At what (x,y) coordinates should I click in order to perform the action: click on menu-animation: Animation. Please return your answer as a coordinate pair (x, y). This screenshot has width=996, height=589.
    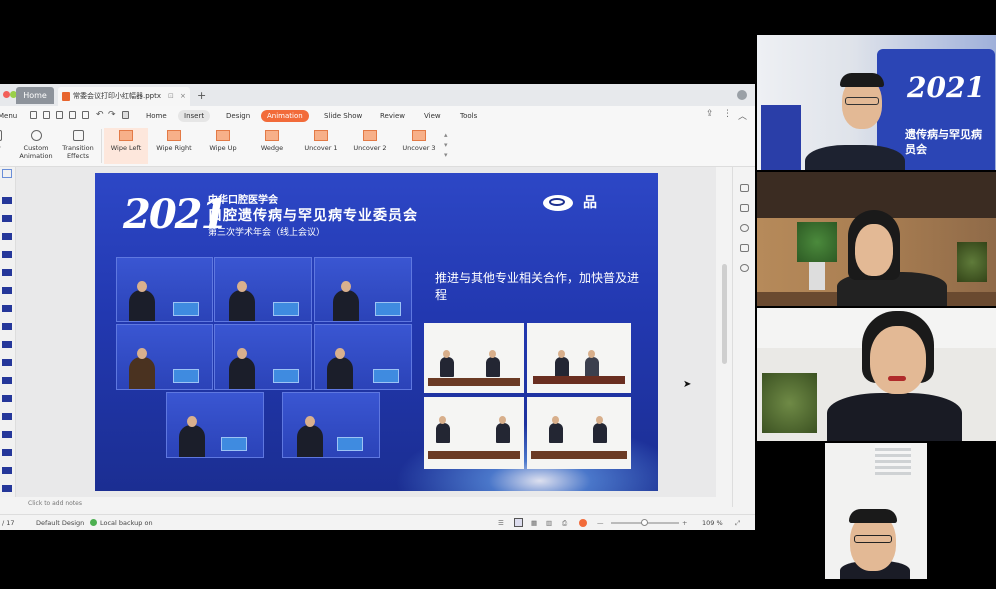
    Looking at the image, I should click on (285, 116).